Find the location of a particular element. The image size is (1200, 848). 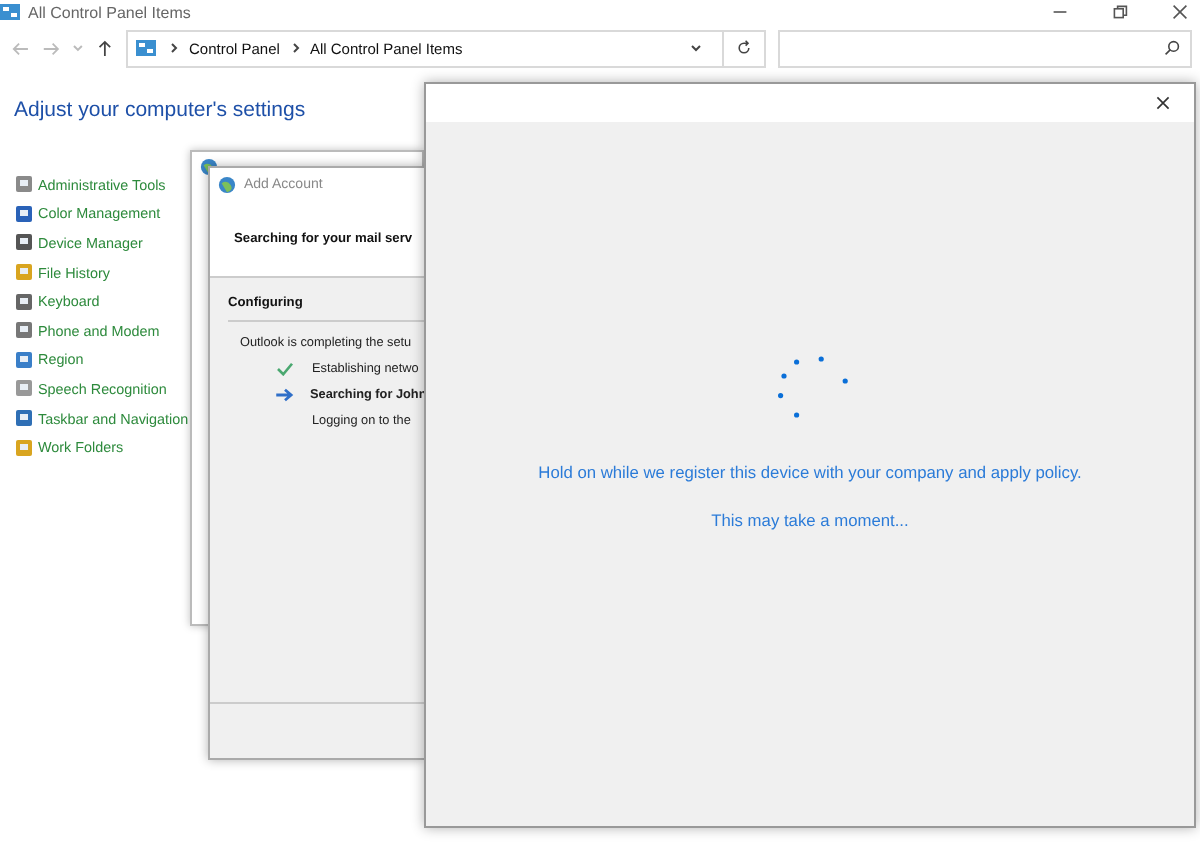

refresh-button is located at coordinates (745, 48).